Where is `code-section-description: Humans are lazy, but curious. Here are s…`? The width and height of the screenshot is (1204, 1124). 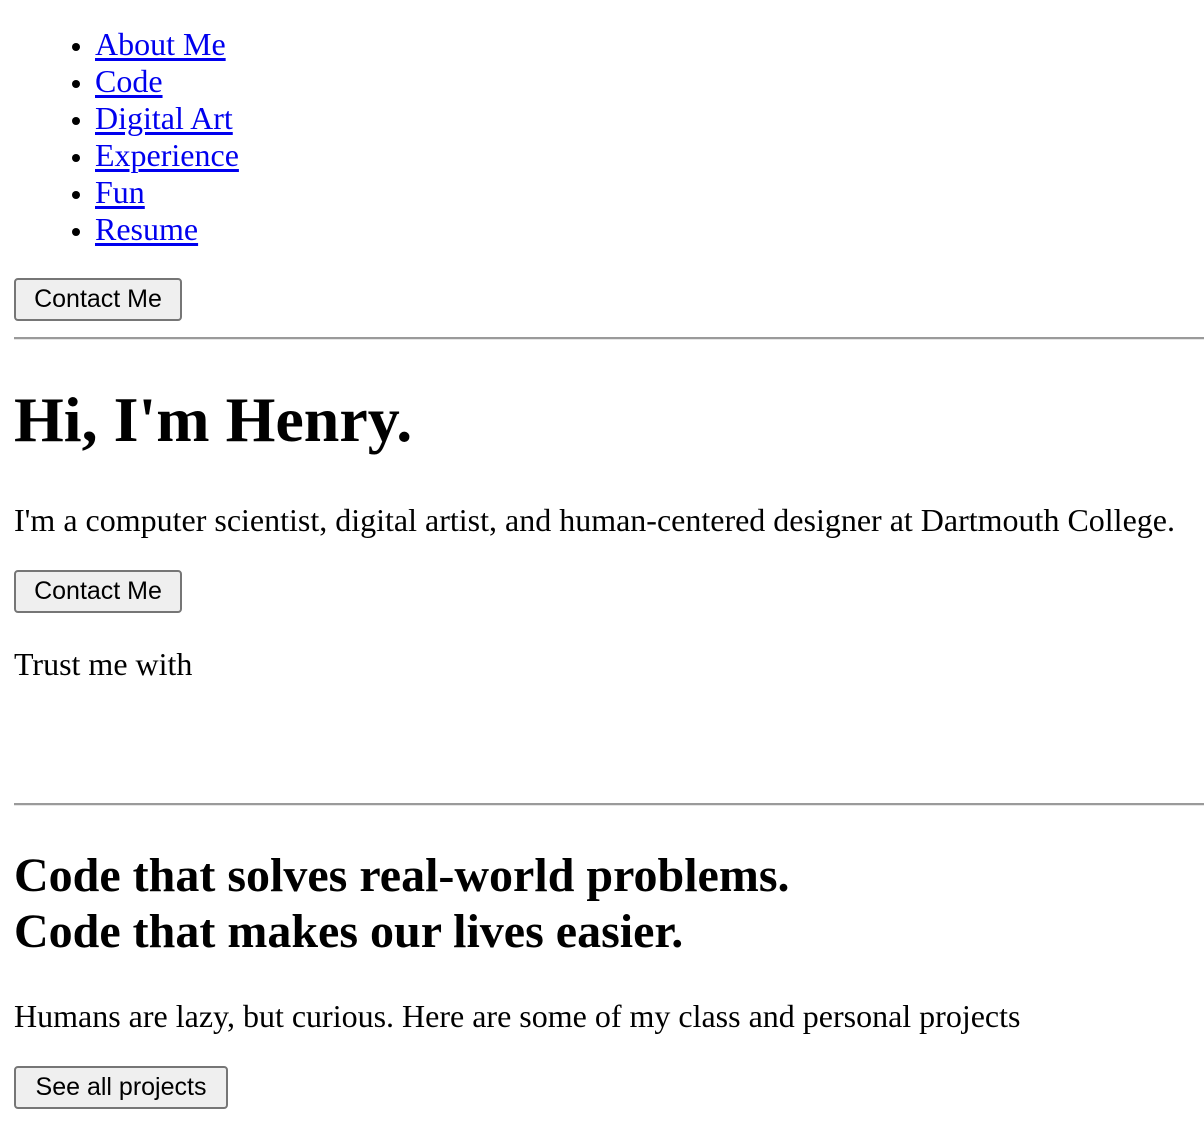 code-section-description: Humans are lazy, but curious. Here are s… is located at coordinates (517, 1016).